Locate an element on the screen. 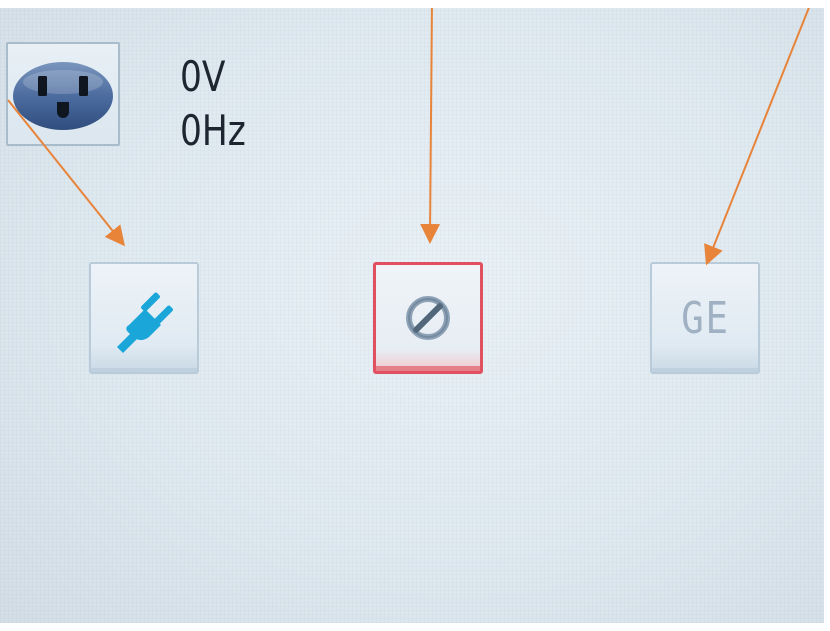 This screenshot has width=830, height=631. power-plug-button is located at coordinates (144, 318).